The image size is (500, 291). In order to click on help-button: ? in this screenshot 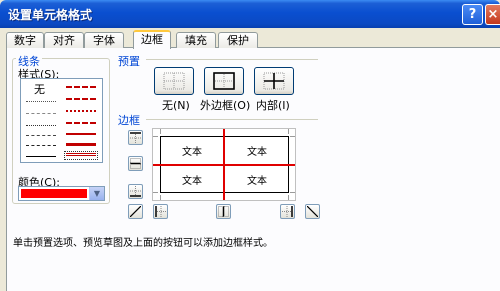, I will do `click(472, 14)`.